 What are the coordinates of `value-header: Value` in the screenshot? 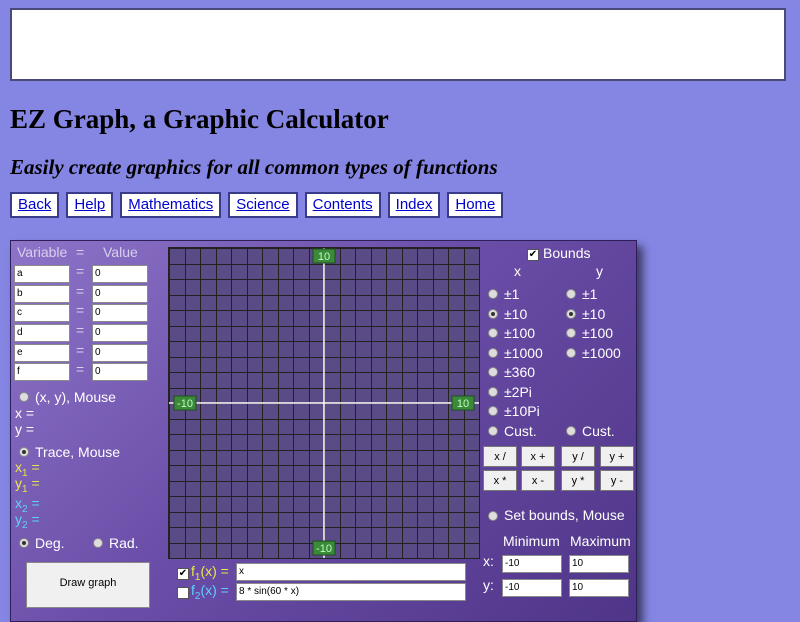 It's located at (120, 252).